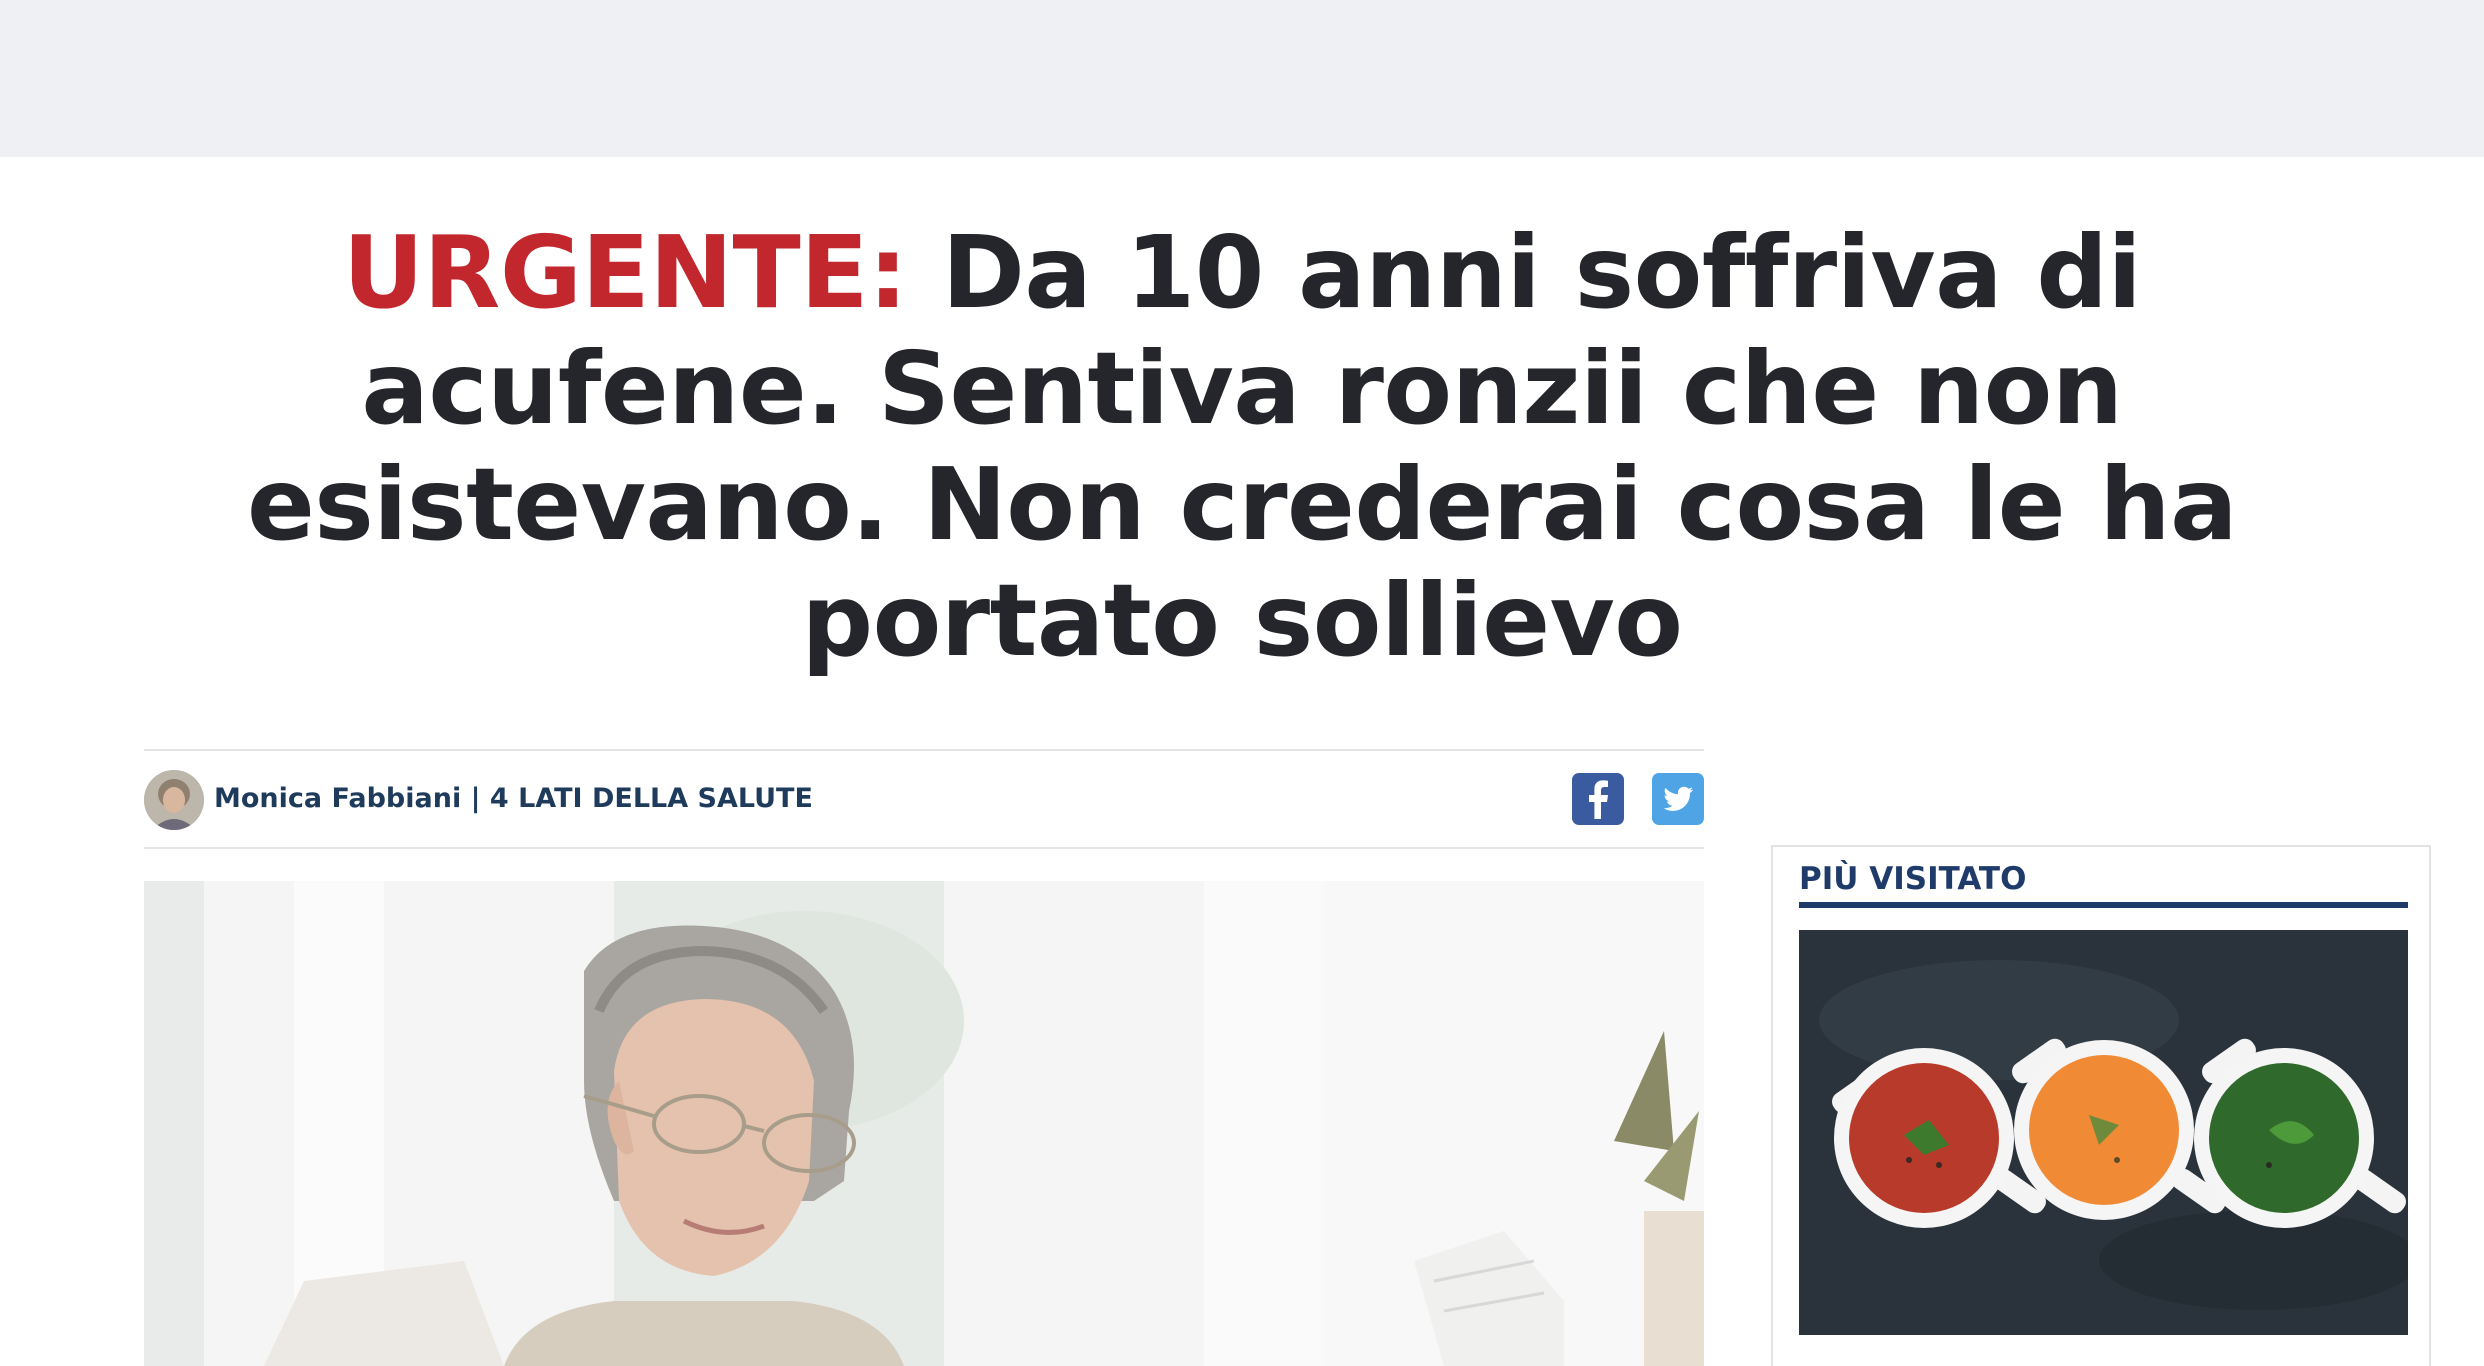 This screenshot has height=1366, width=2484. What do you see at coordinates (625, 272) in the screenshot?
I see `headline-urgent-label: URGENTE:` at bounding box center [625, 272].